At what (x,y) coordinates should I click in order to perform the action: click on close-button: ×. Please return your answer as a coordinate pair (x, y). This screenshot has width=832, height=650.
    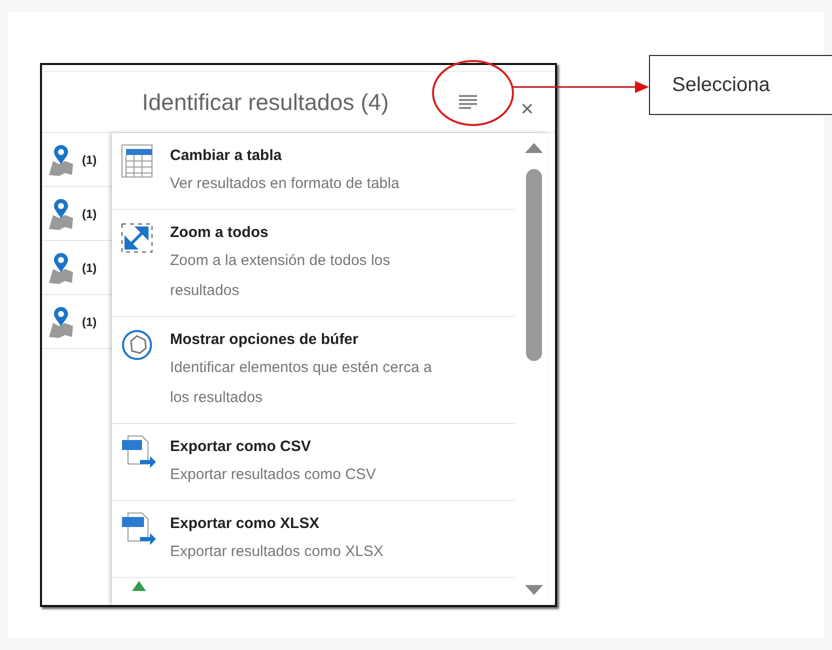
    Looking at the image, I should click on (527, 109).